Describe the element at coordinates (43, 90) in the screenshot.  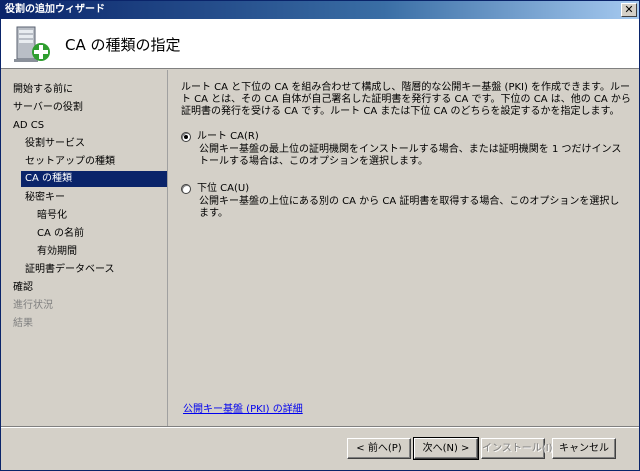
I see `sidebar-item-before-you-begin: 開始する前に` at that location.